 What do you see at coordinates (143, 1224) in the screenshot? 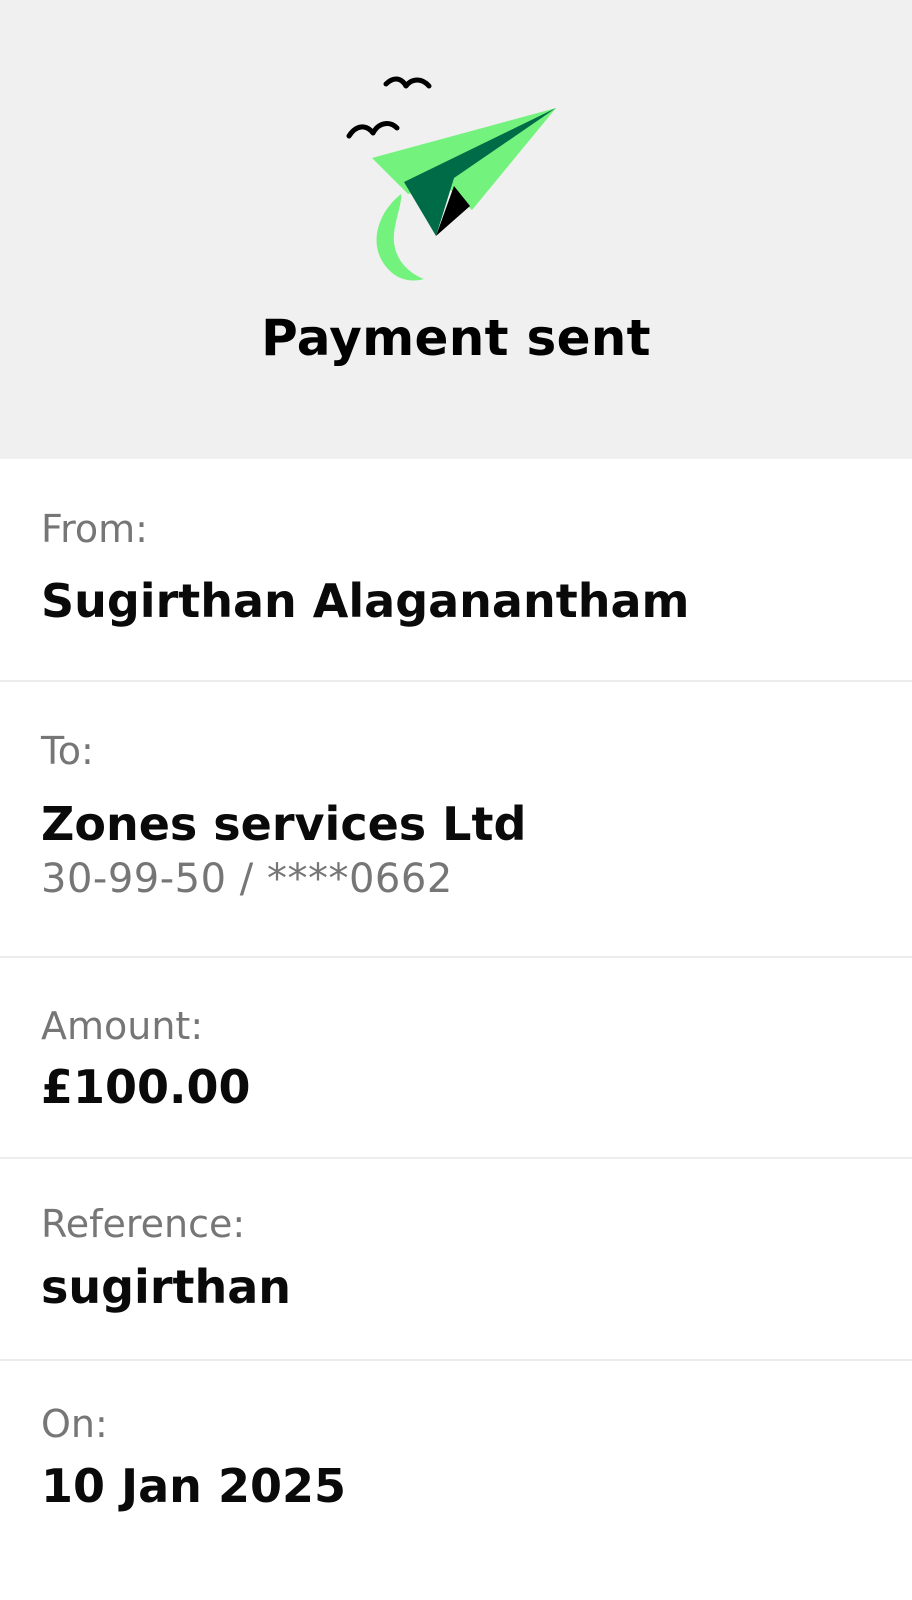
I see `reference-label: Reference:` at bounding box center [143, 1224].